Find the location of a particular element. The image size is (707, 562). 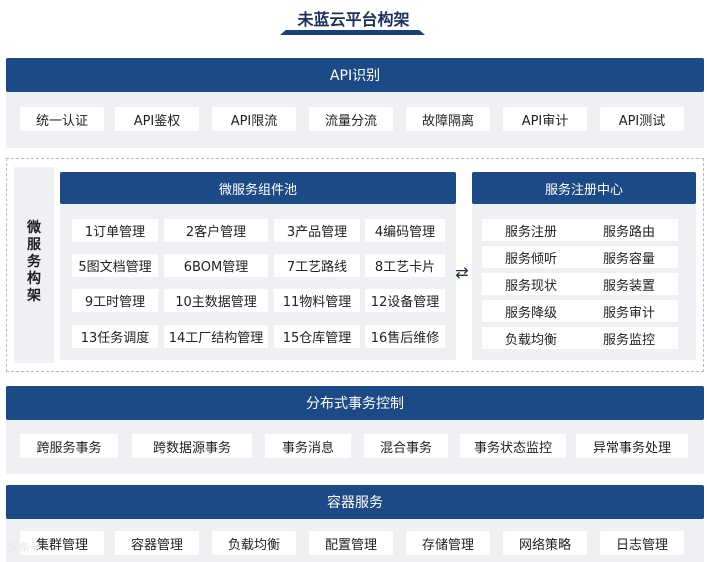

registry-item: 服务注册 is located at coordinates (531, 230).